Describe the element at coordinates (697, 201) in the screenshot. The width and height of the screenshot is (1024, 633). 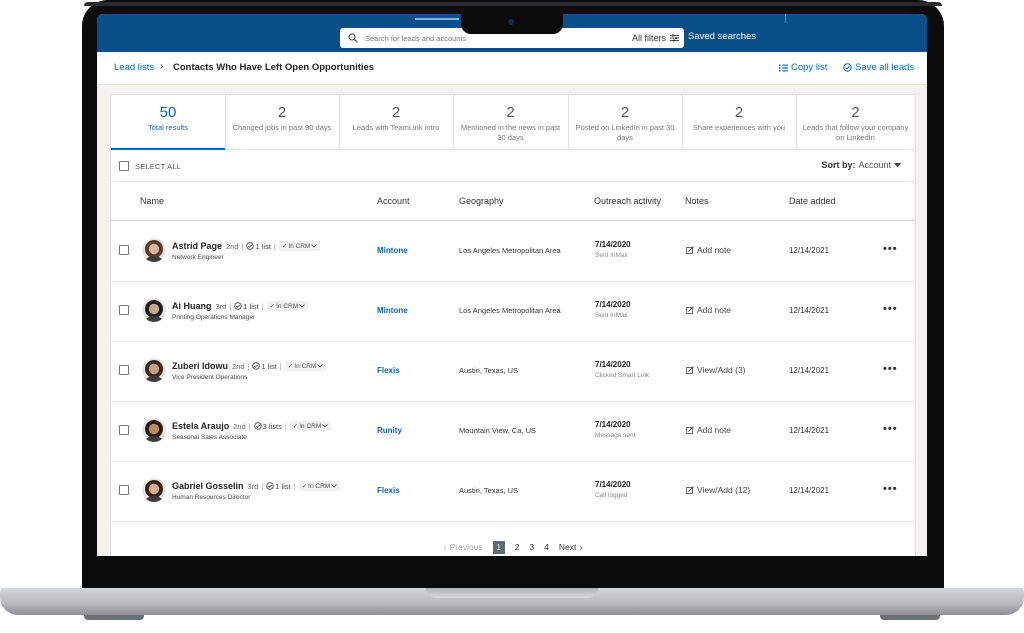
I see `column-header-notes: Notes` at that location.